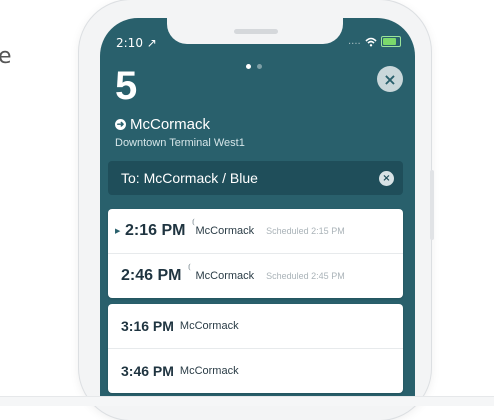  What do you see at coordinates (305, 231) in the screenshot?
I see `scheduled-time: Scheduled 2:15 PM` at bounding box center [305, 231].